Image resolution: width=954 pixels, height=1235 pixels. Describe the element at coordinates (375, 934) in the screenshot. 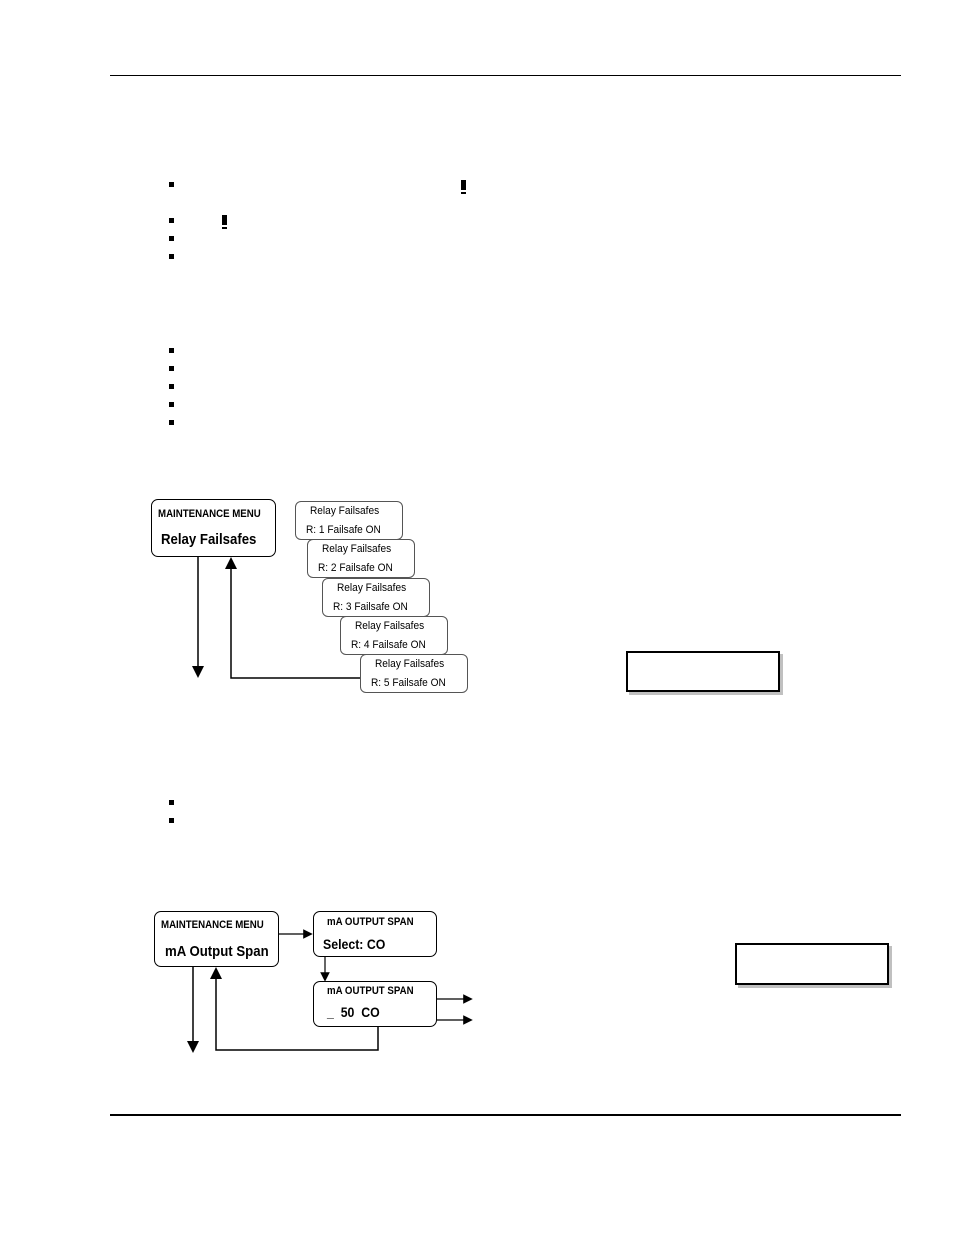

I see `select-screen: mA OUTPUT SPAN Select: CO` at that location.